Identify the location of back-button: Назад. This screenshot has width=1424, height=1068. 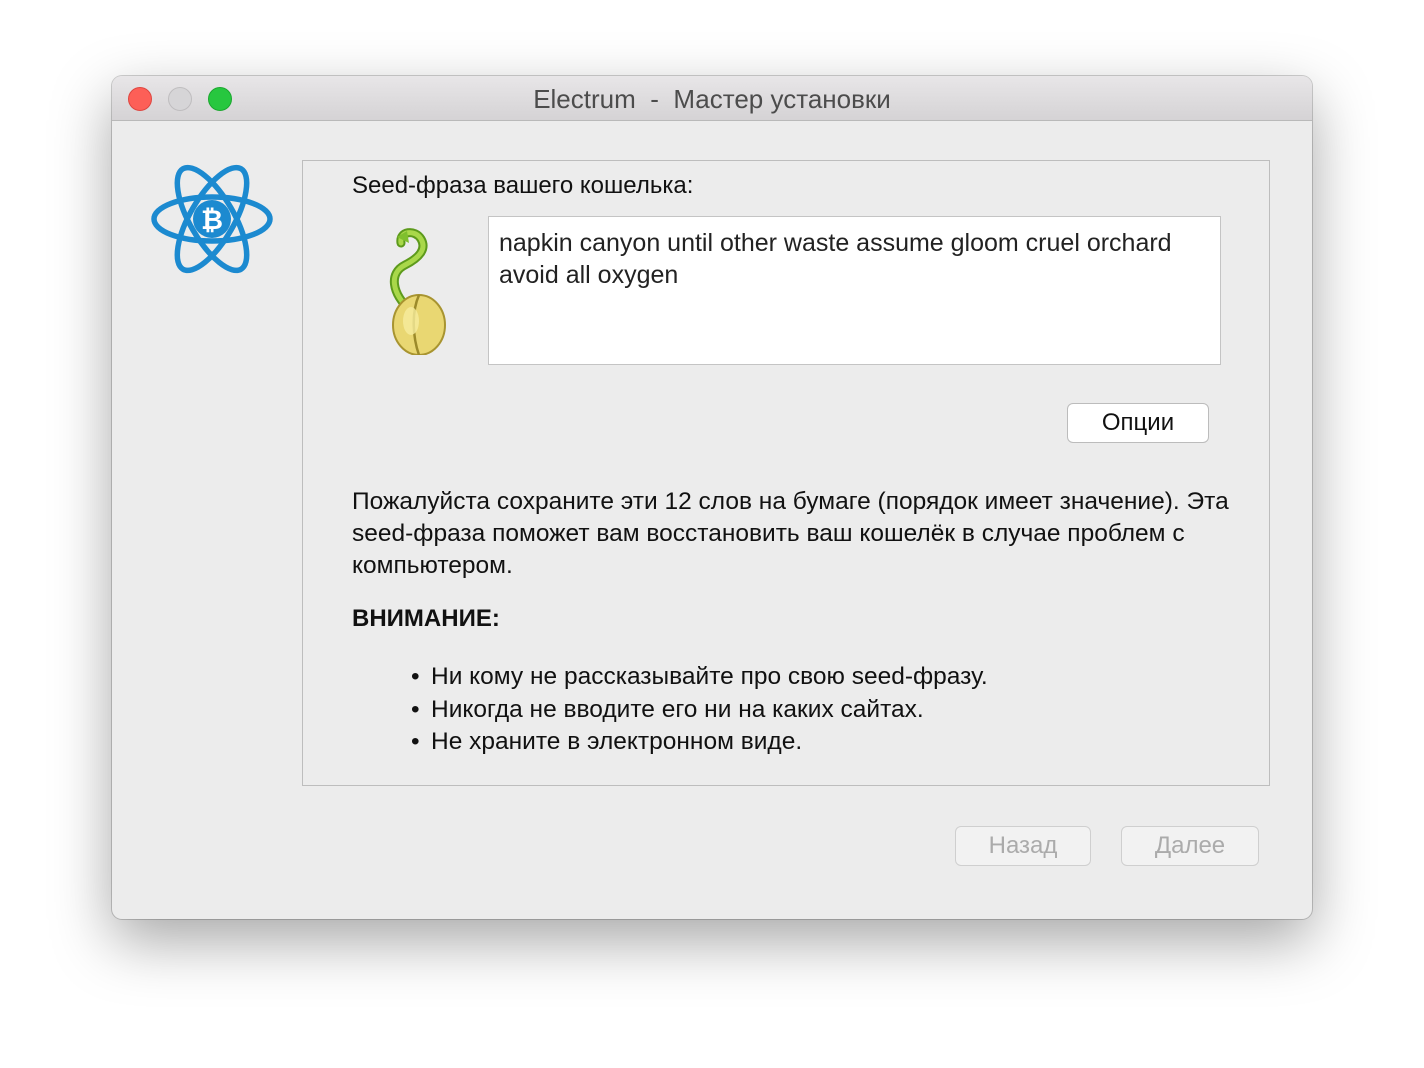
(1023, 846).